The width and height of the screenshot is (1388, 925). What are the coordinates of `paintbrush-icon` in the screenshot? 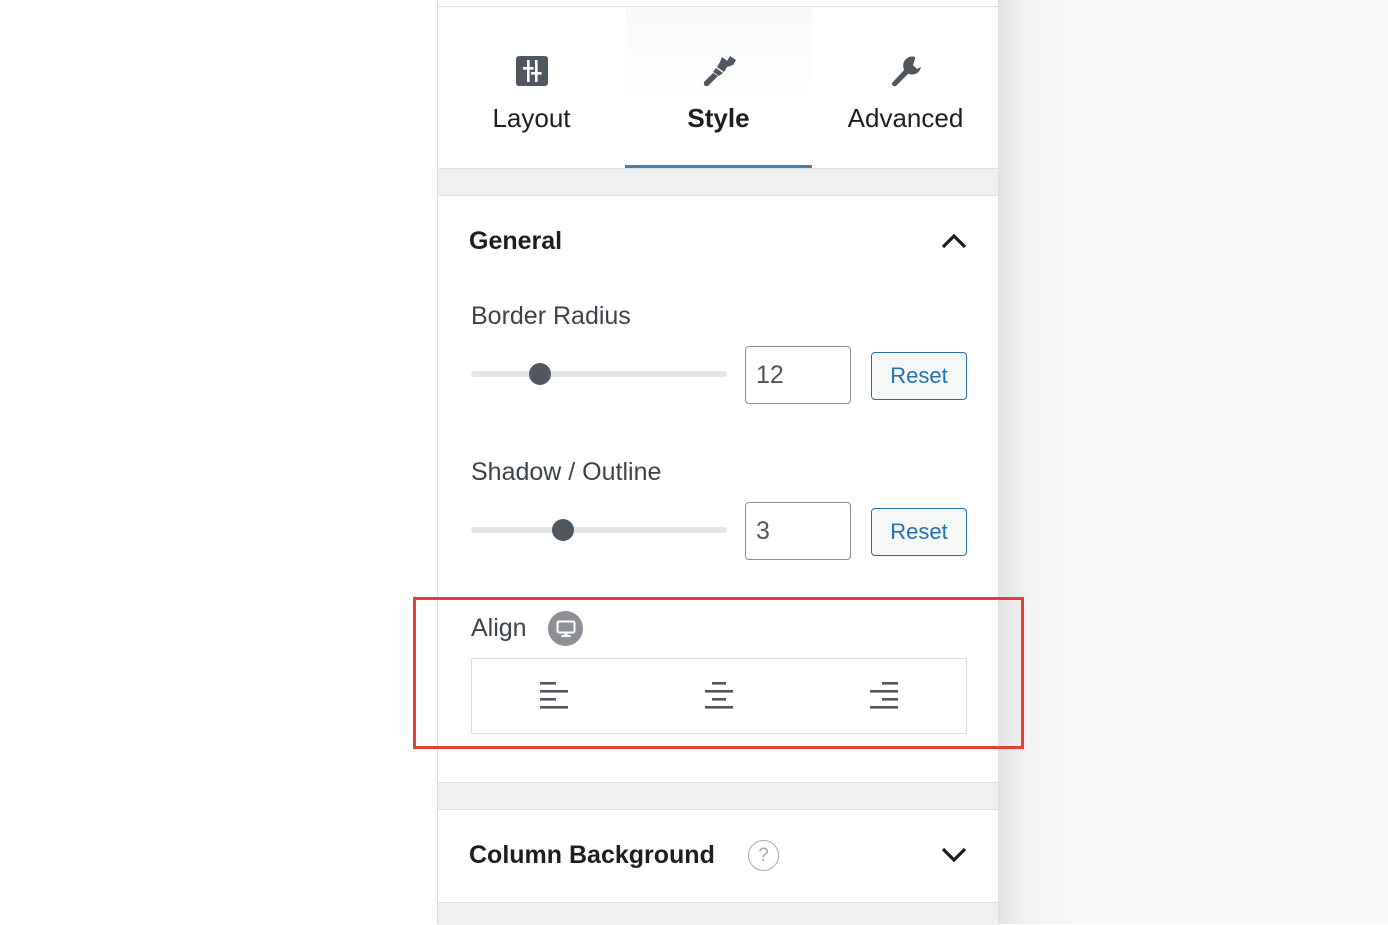 It's located at (718, 71).